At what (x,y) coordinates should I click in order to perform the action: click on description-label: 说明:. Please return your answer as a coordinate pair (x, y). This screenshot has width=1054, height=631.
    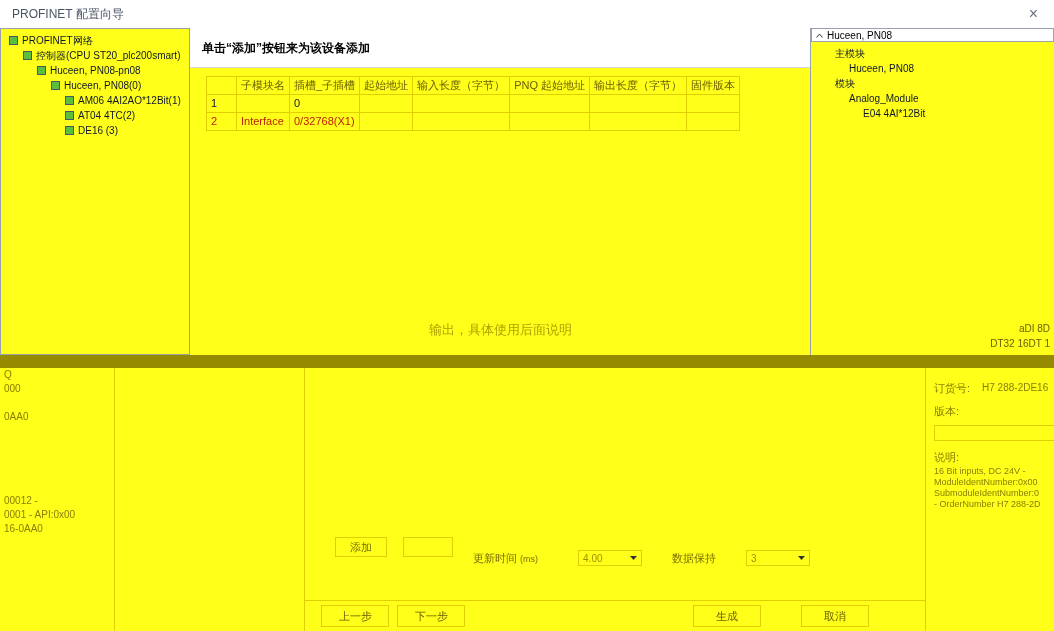
    Looking at the image, I should click on (947, 457).